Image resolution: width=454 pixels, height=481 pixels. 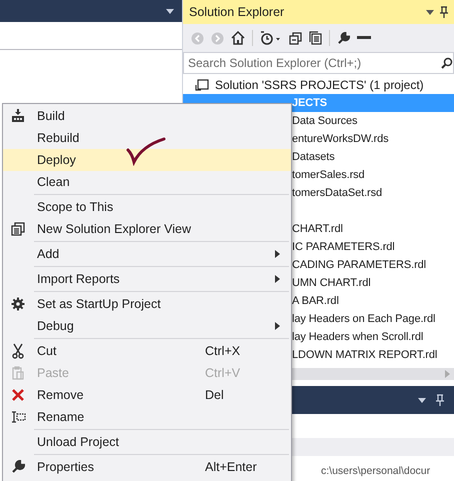 What do you see at coordinates (318, 85) in the screenshot?
I see `tree-item: Solution 'SSRS PROJECTS' (1 project)` at bounding box center [318, 85].